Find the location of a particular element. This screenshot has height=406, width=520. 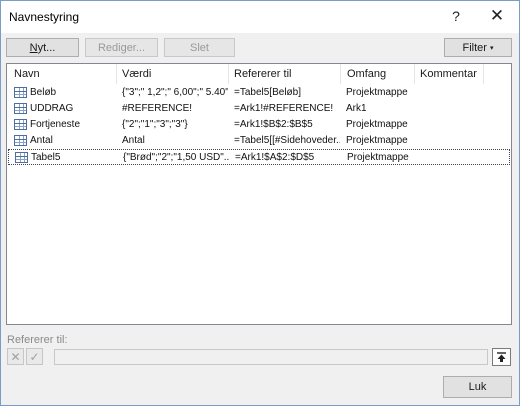

filter-button: Filter ▾ is located at coordinates (478, 47).